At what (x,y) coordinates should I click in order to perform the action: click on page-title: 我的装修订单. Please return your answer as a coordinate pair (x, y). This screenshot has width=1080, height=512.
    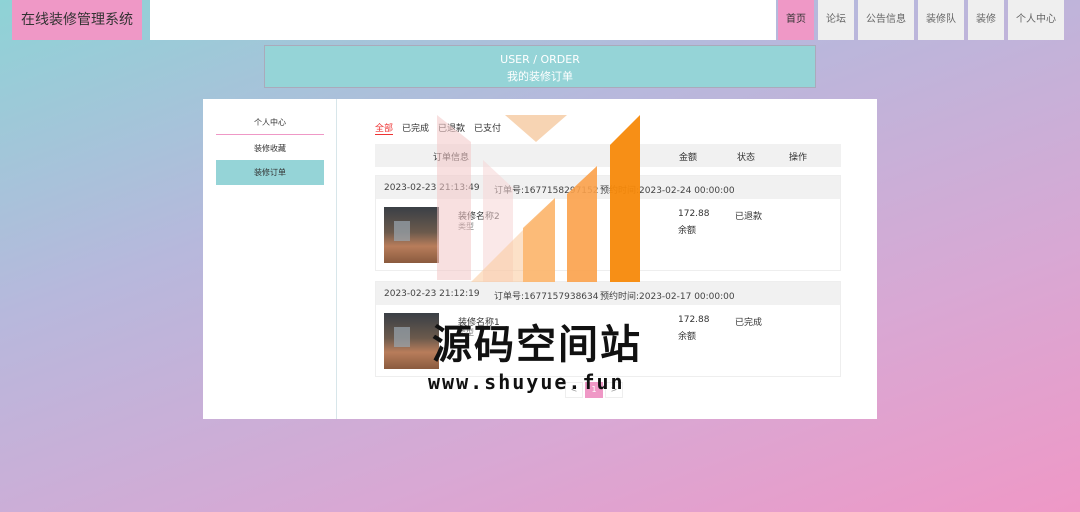
    Looking at the image, I should click on (540, 76).